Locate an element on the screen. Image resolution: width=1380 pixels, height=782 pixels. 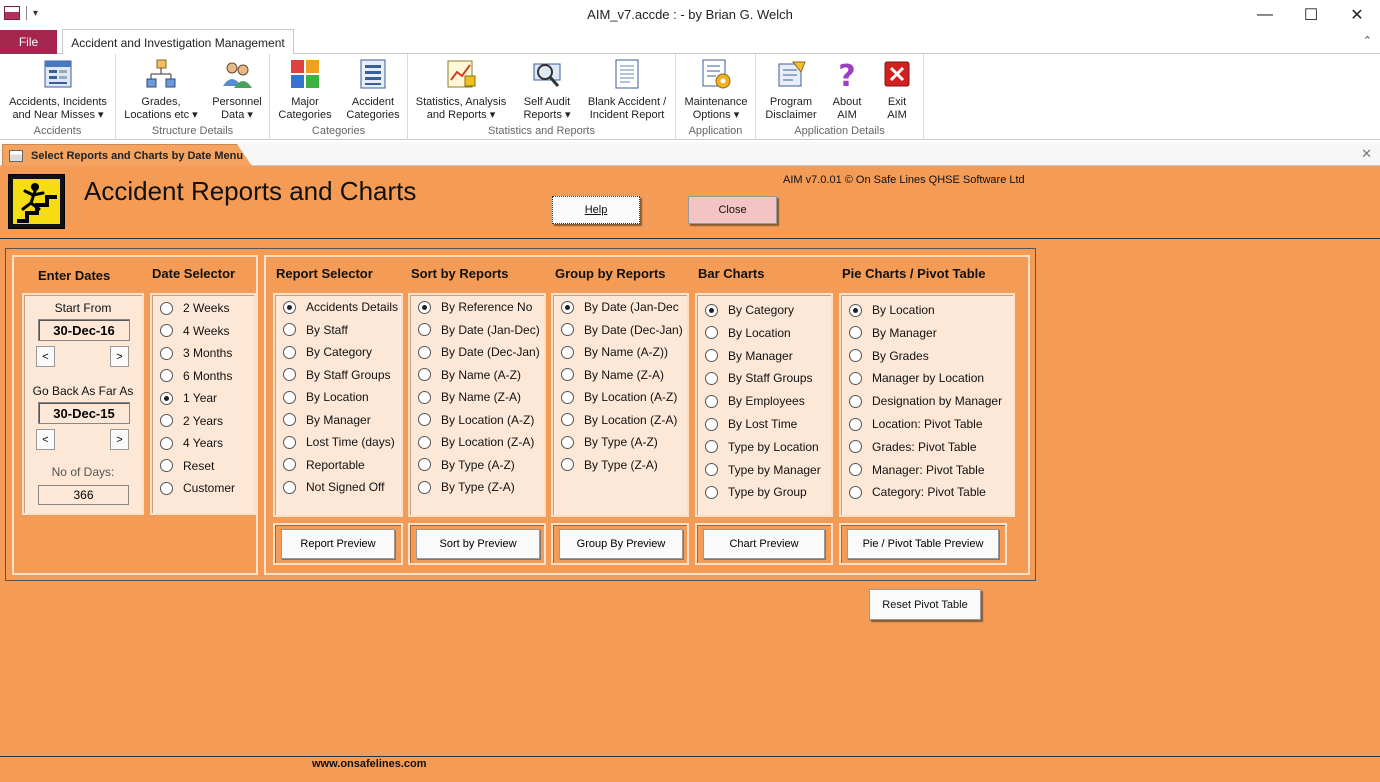
report-selector-option: Lost Time (days) is located at coordinates (339, 442).